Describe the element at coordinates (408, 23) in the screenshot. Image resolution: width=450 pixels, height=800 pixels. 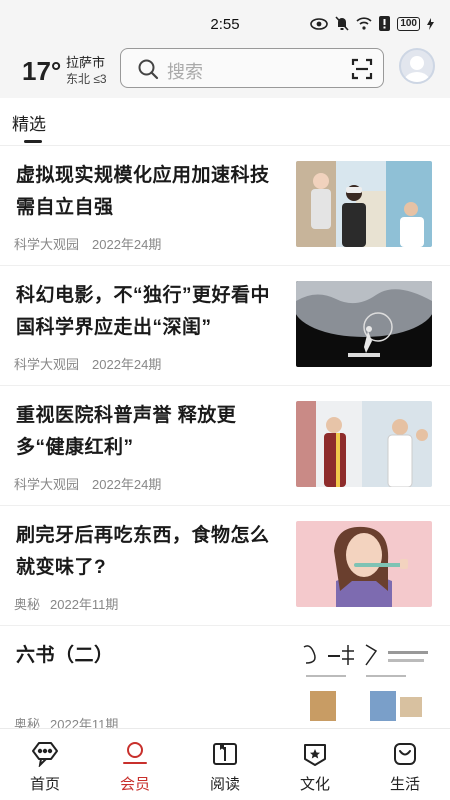
I see `battery-icon: 100` at that location.